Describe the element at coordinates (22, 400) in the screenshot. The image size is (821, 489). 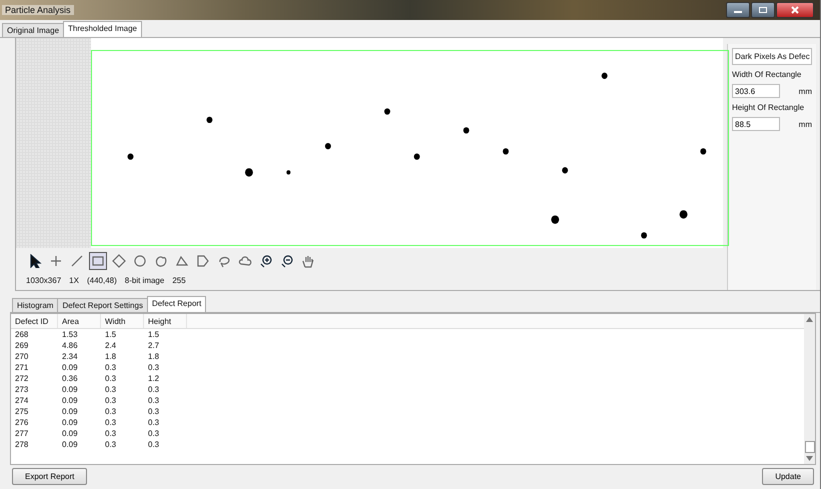
I see `table-cell-text: 274` at that location.